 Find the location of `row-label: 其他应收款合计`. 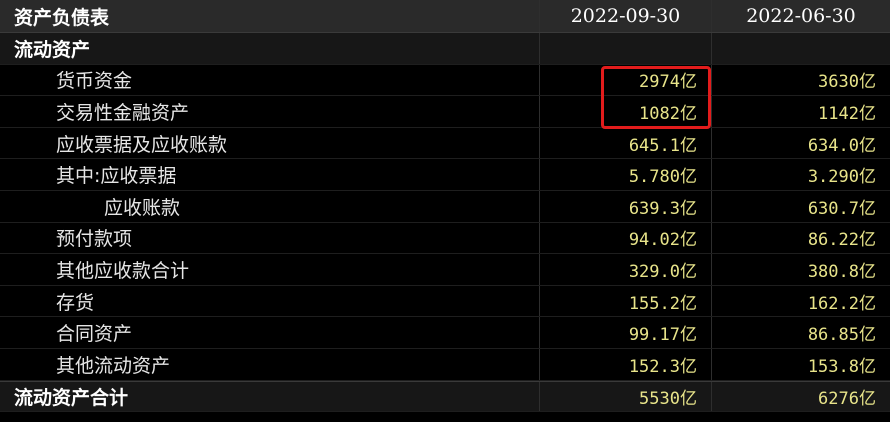

row-label: 其他应收款合计 is located at coordinates (270, 269).